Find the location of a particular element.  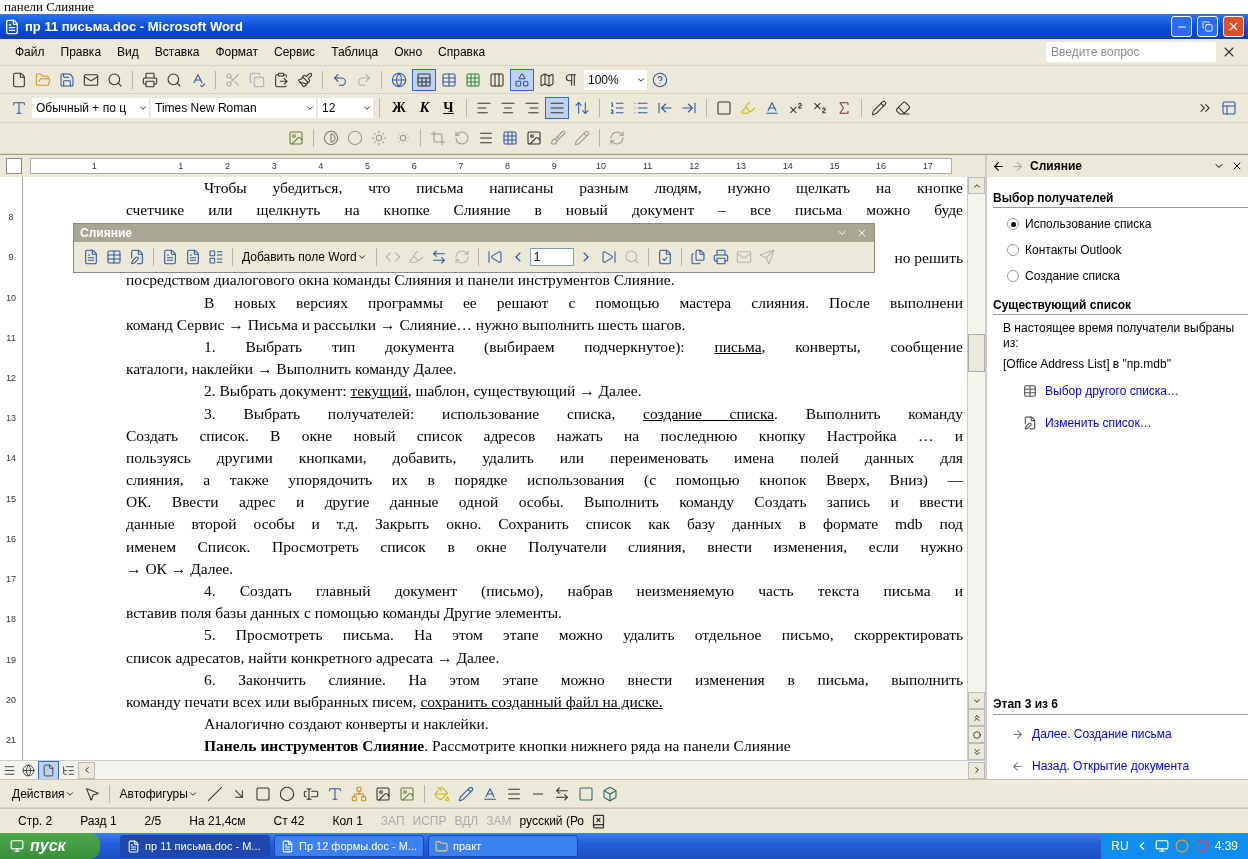

search-icon is located at coordinates (115, 79).